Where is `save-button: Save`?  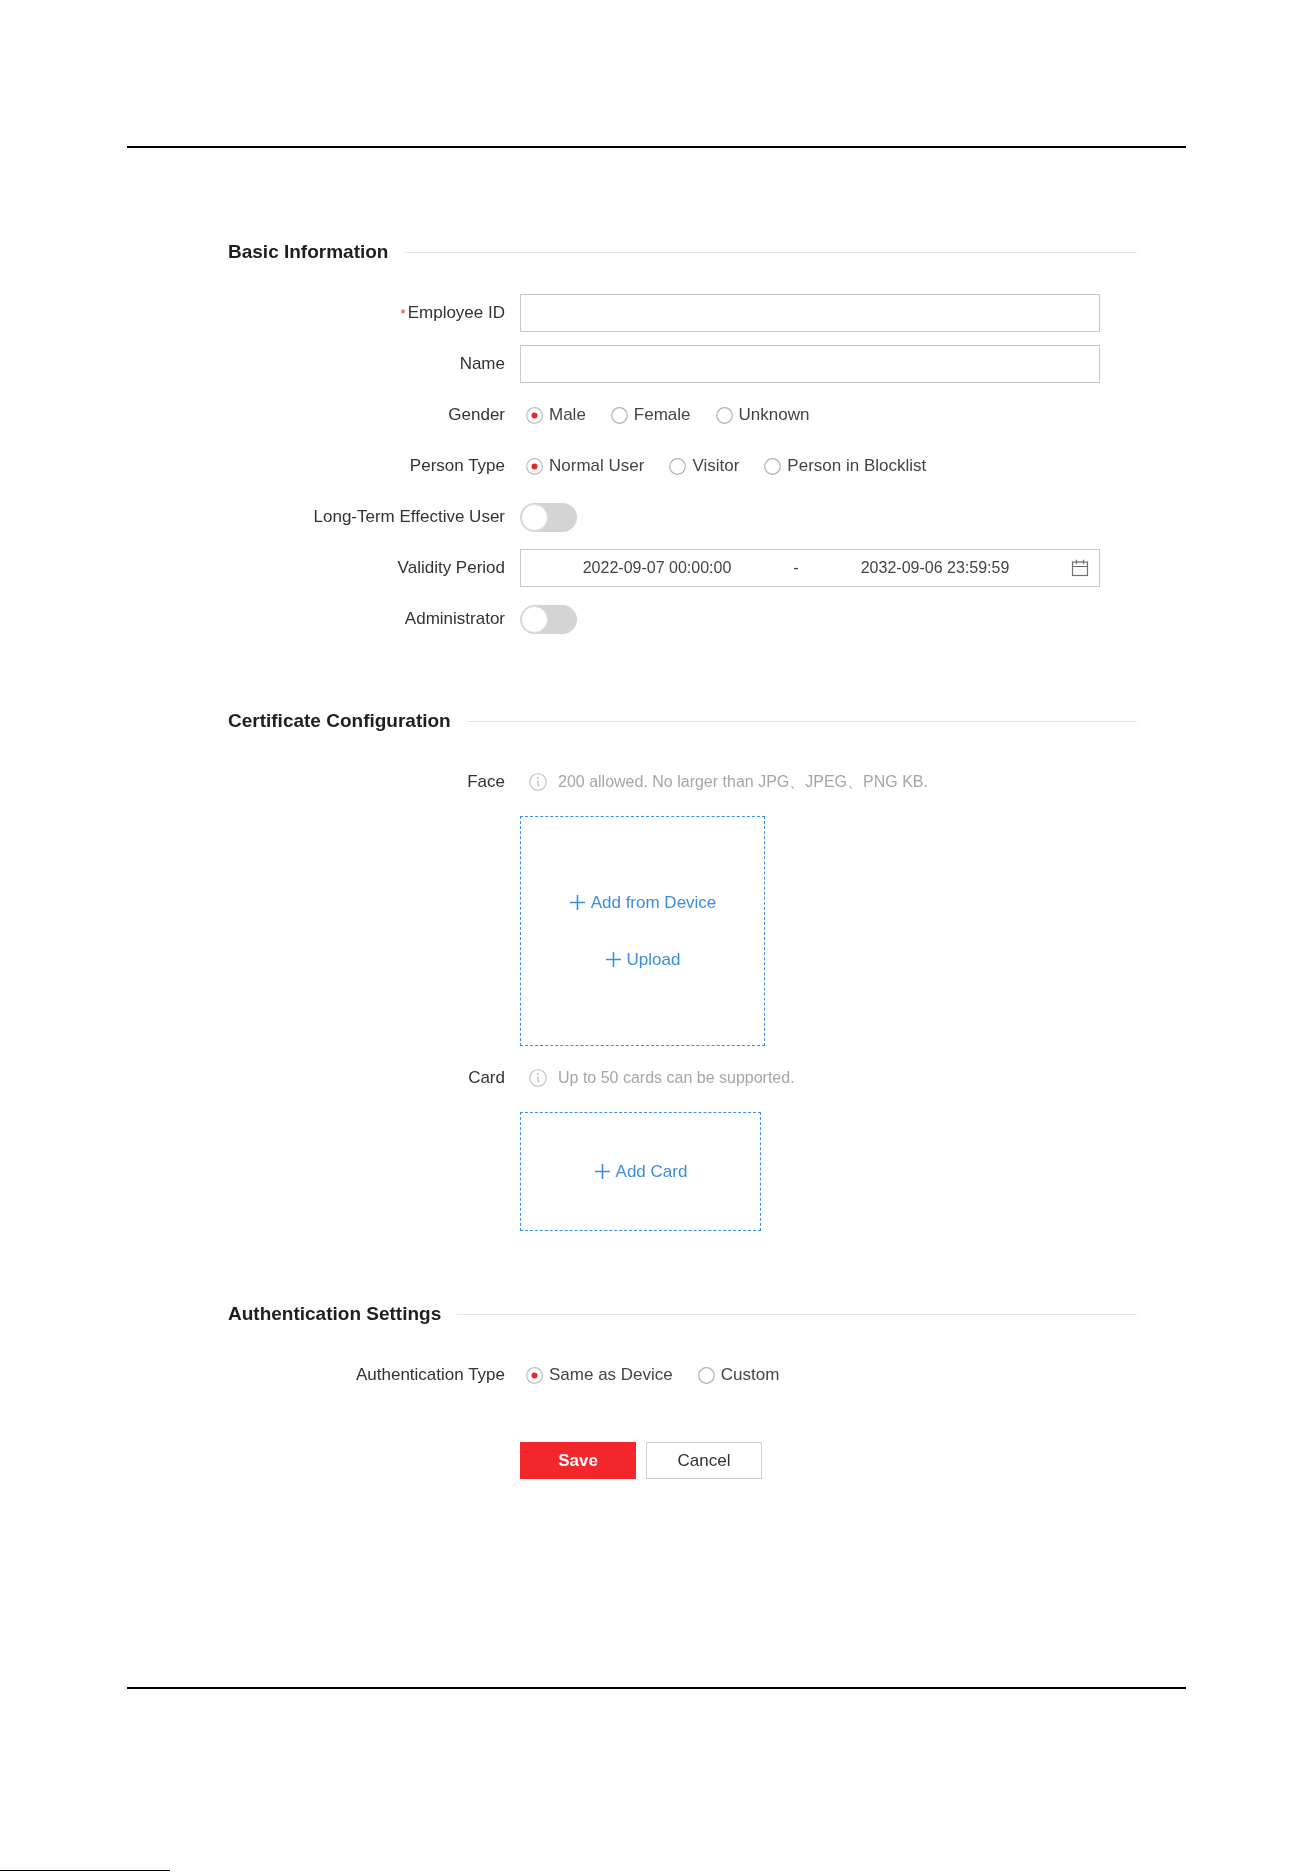 save-button: Save is located at coordinates (578, 1460).